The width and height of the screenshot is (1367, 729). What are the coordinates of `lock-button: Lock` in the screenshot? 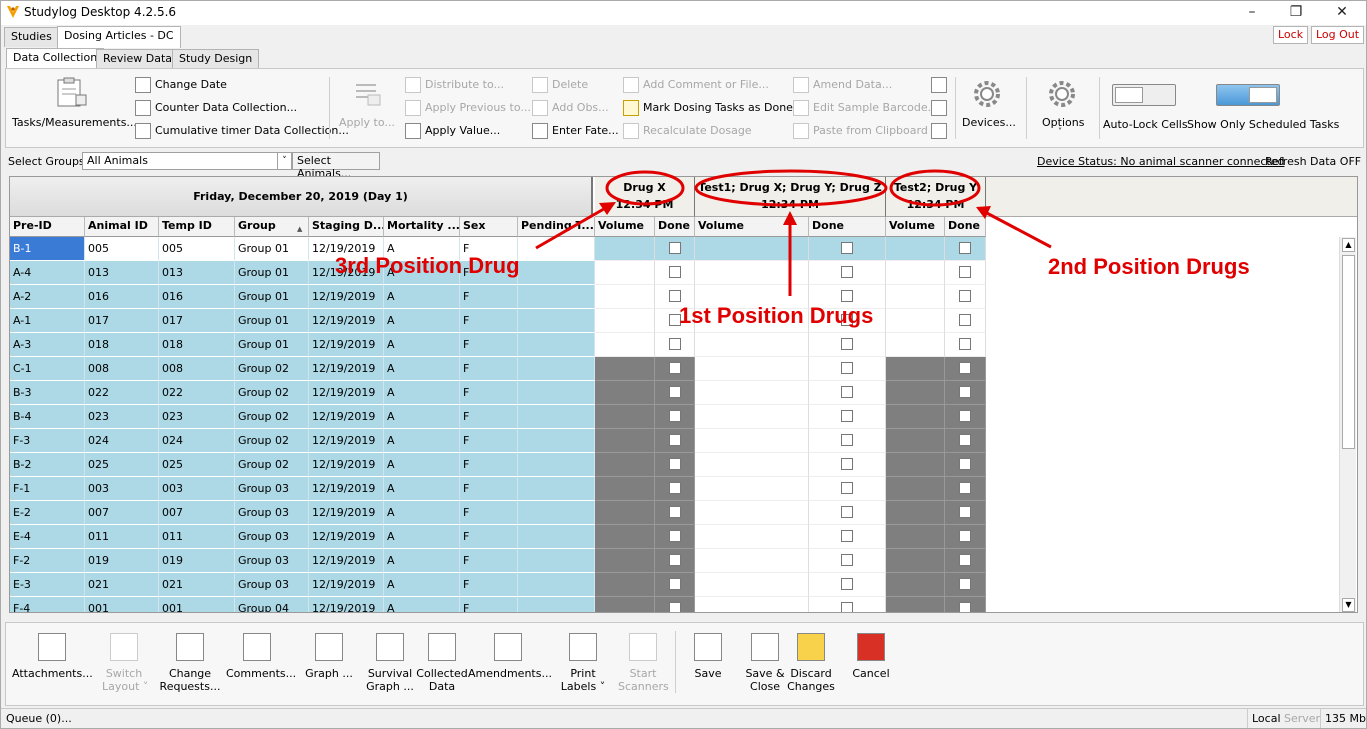 It's located at (1291, 35).